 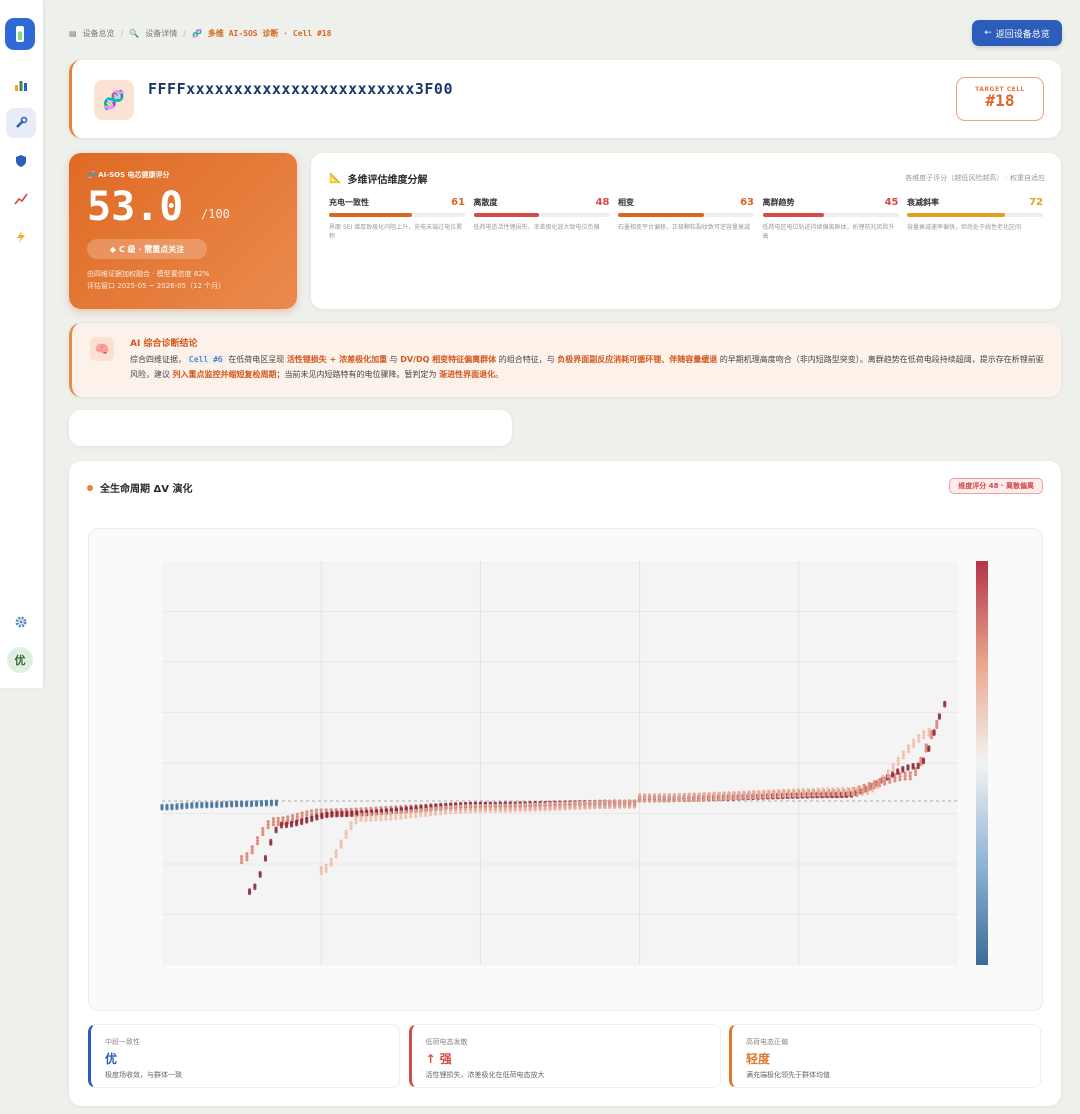 What do you see at coordinates (21, 85) in the screenshot?
I see `chart-icon` at bounding box center [21, 85].